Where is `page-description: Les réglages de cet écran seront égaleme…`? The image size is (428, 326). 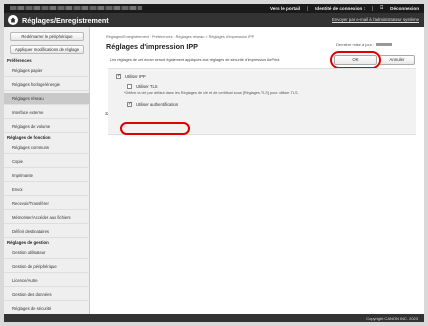
page-description: Les réglages de cet écran seront égaleme… is located at coordinates (195, 60).